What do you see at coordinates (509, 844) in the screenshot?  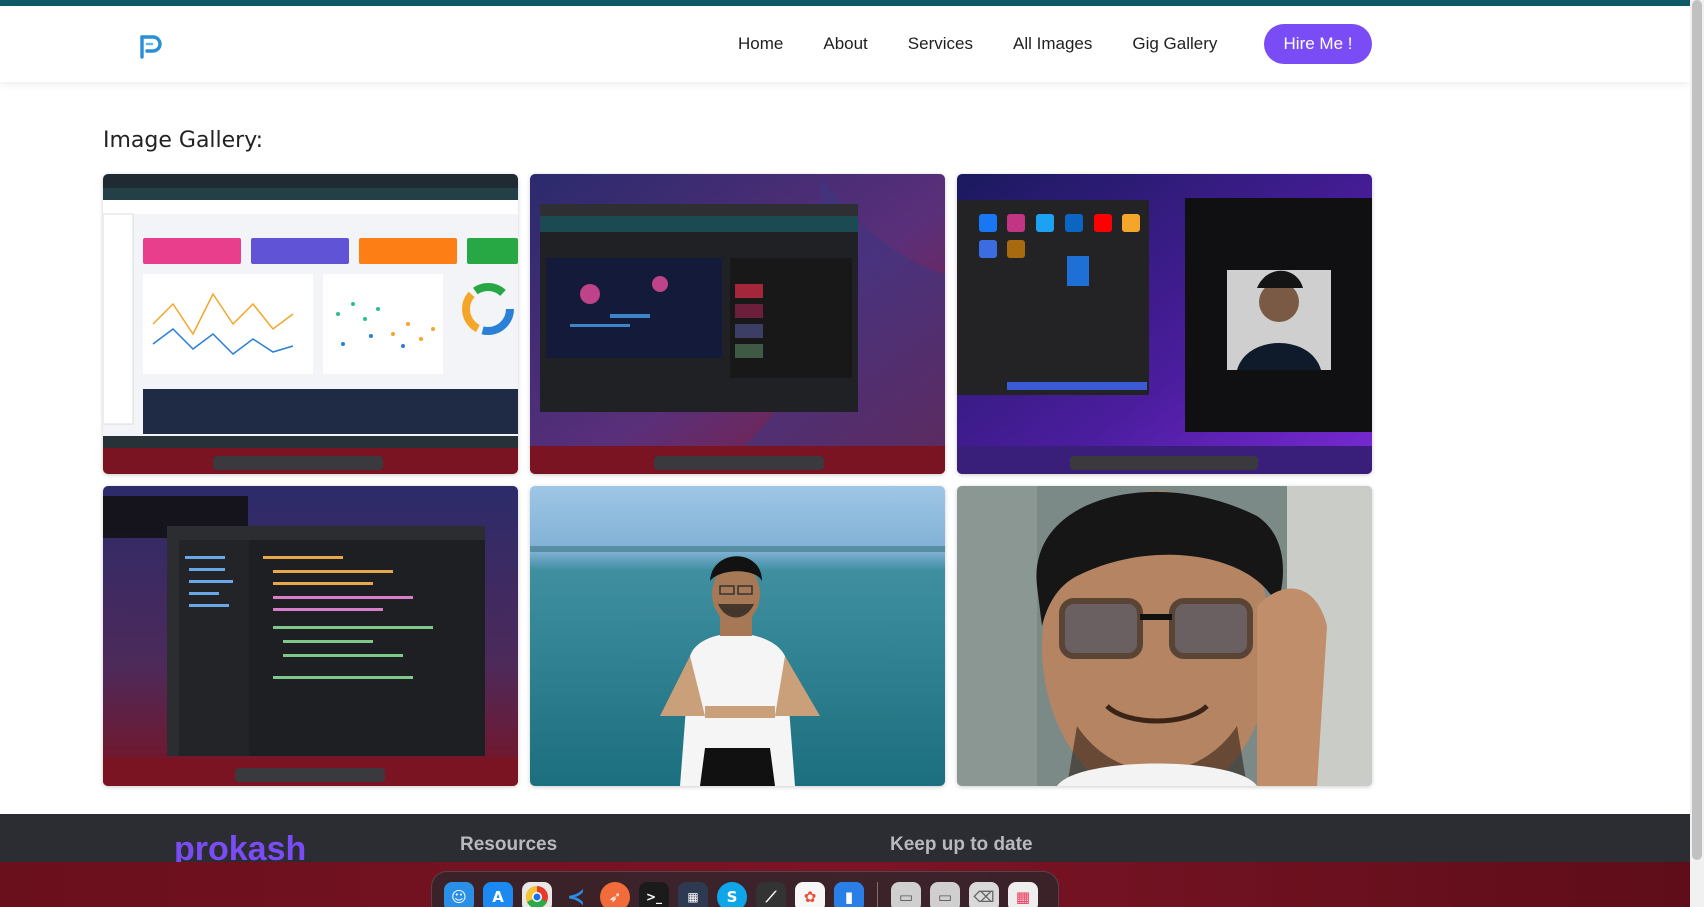 I see `footer-resources-heading: Resources` at bounding box center [509, 844].